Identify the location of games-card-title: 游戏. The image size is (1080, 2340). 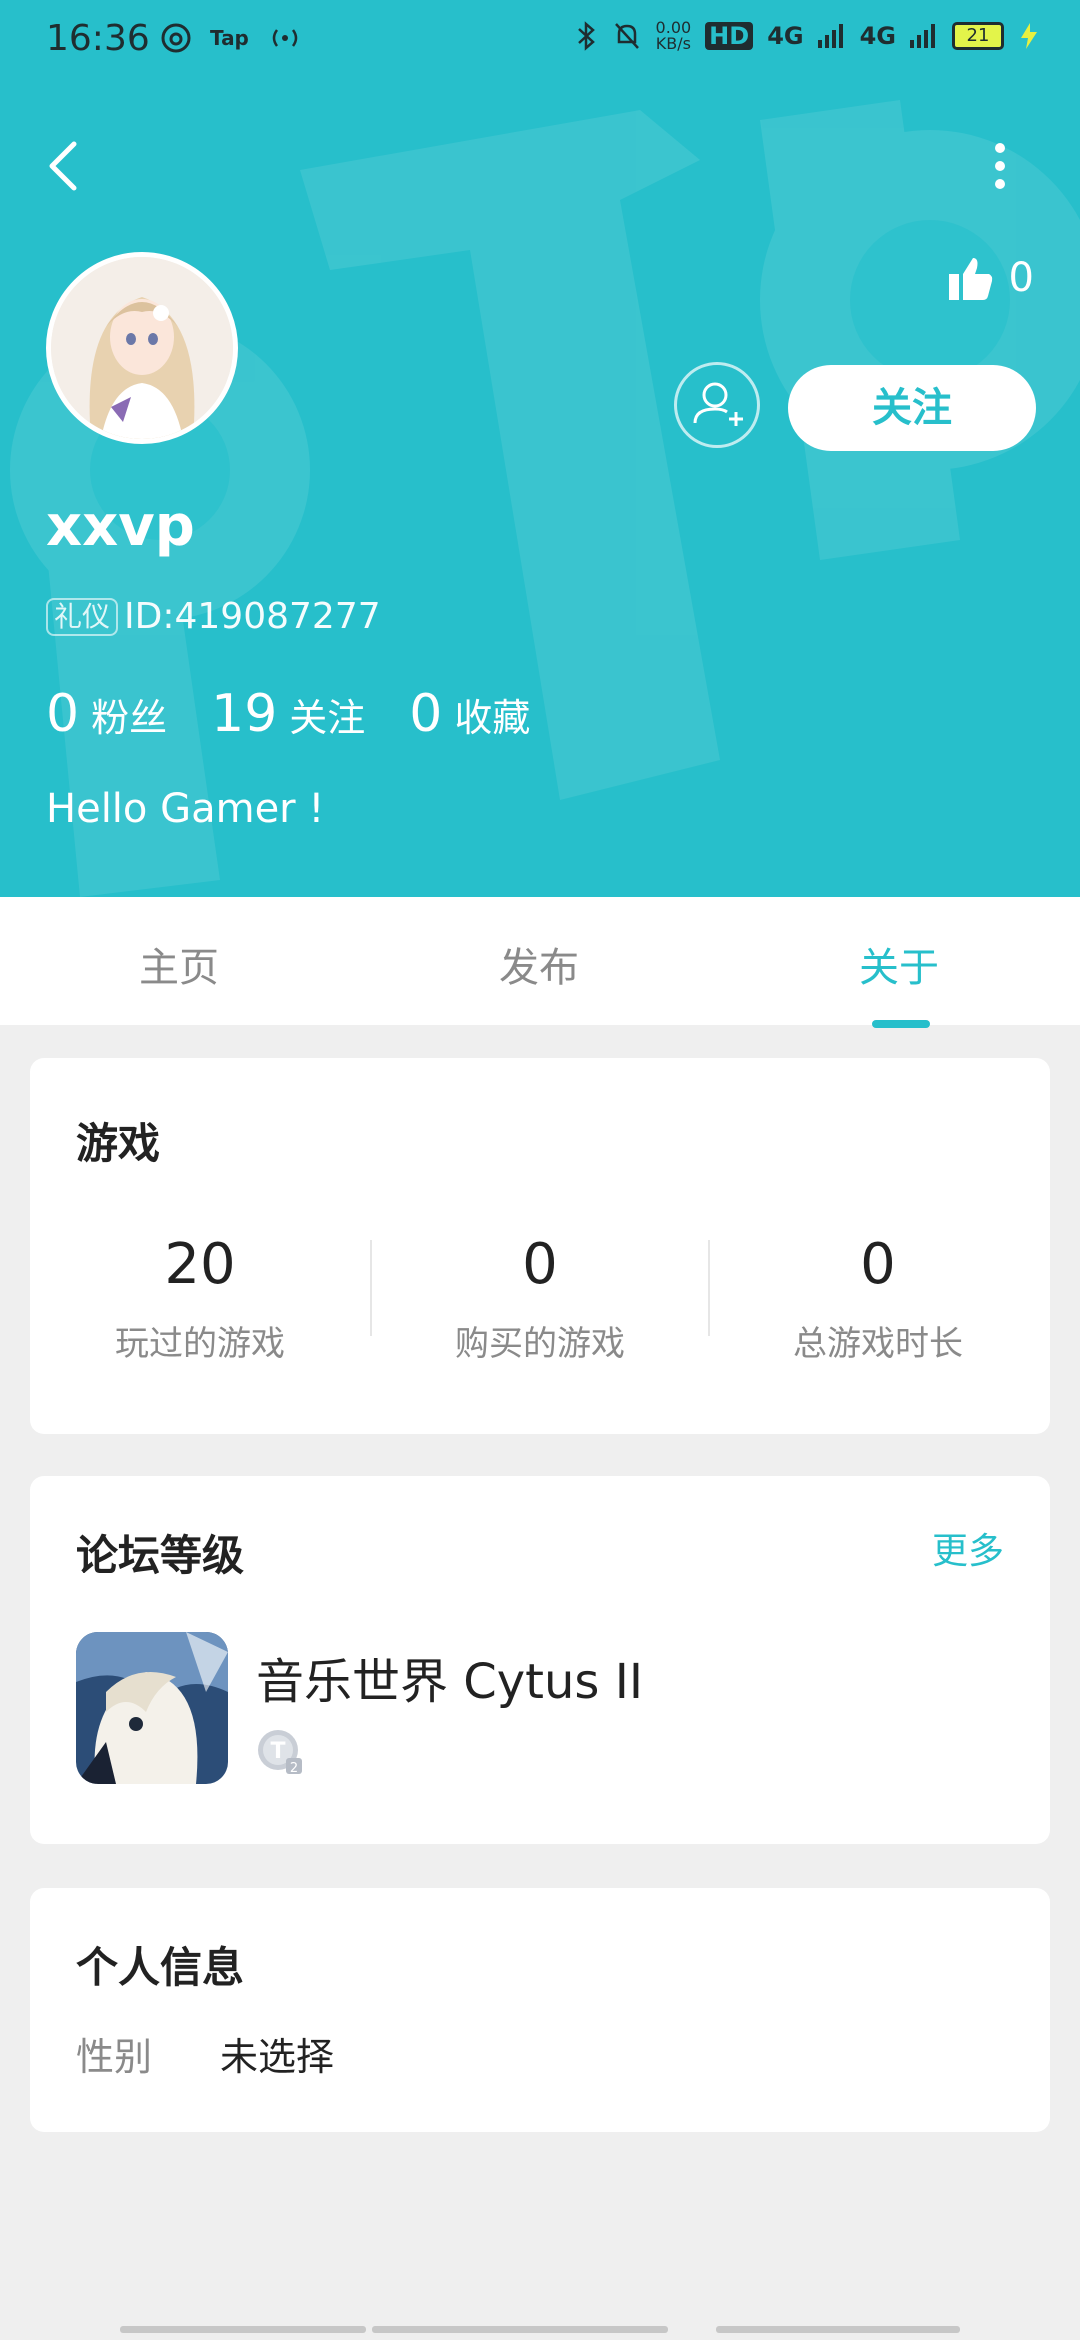
(118, 1143).